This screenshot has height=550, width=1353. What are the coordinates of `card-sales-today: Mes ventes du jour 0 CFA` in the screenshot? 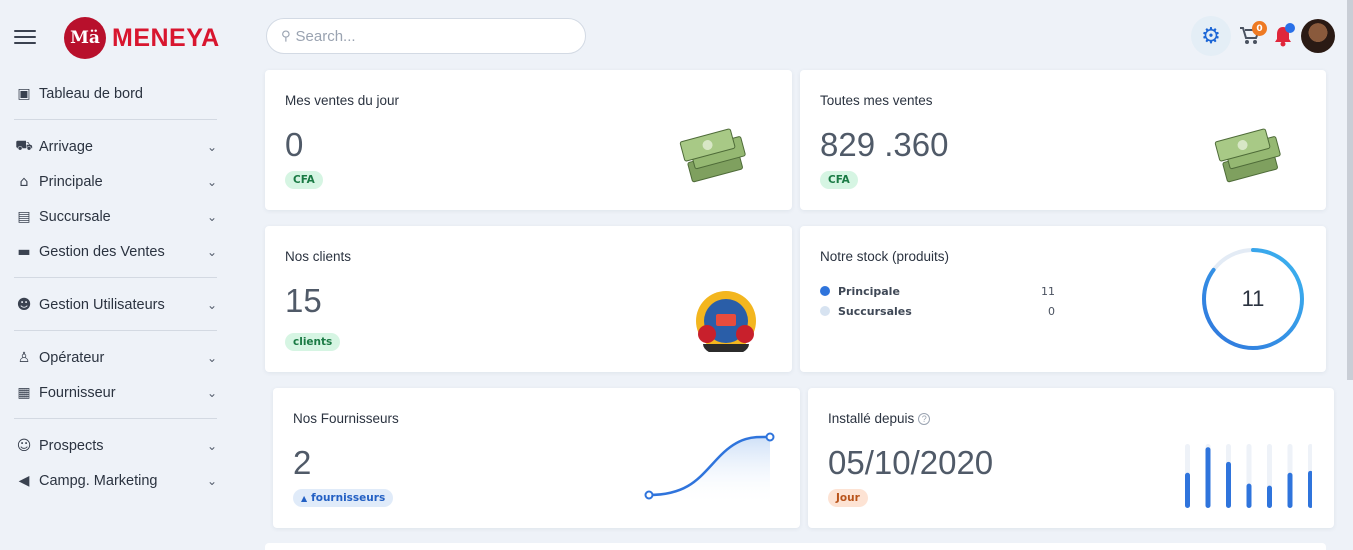 It's located at (528, 140).